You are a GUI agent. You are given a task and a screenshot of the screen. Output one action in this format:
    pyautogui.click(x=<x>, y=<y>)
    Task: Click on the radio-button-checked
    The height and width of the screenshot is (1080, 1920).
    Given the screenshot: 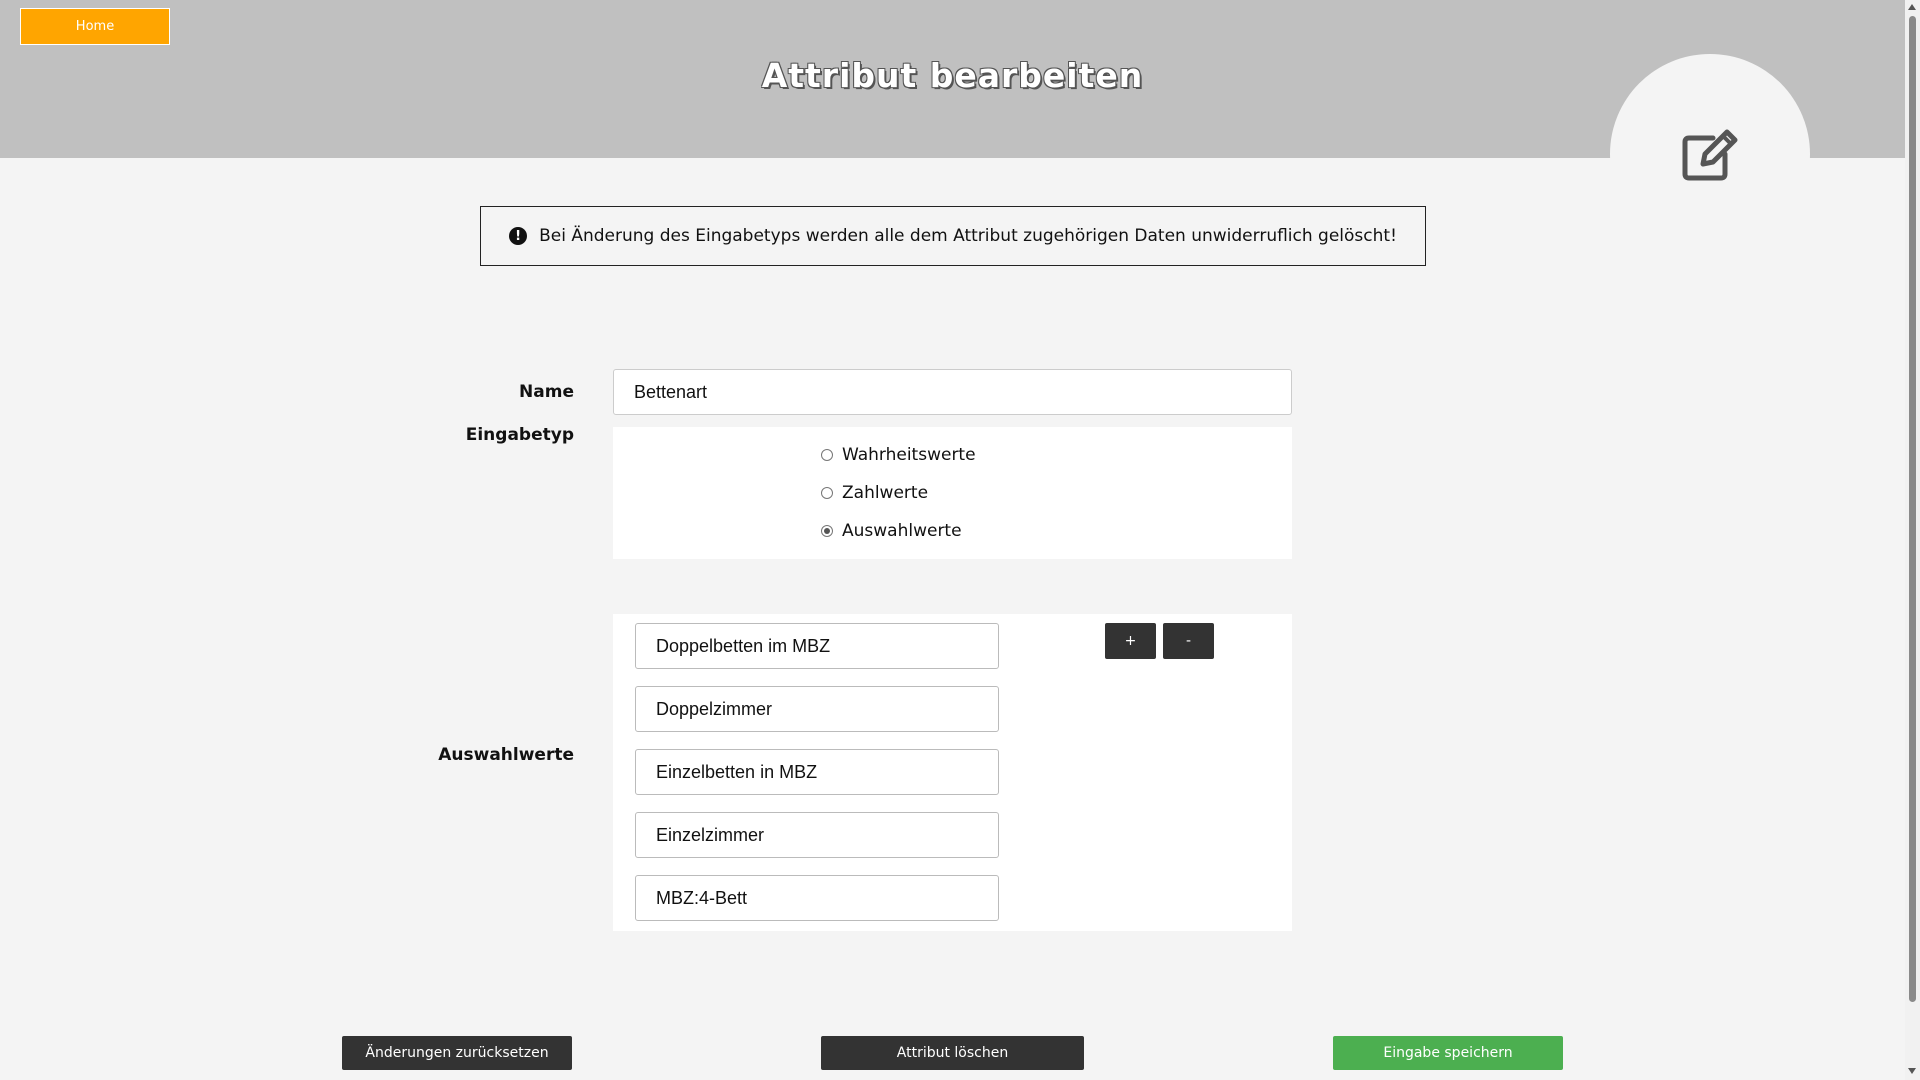 What is the action you would take?
    pyautogui.click(x=827, y=531)
    